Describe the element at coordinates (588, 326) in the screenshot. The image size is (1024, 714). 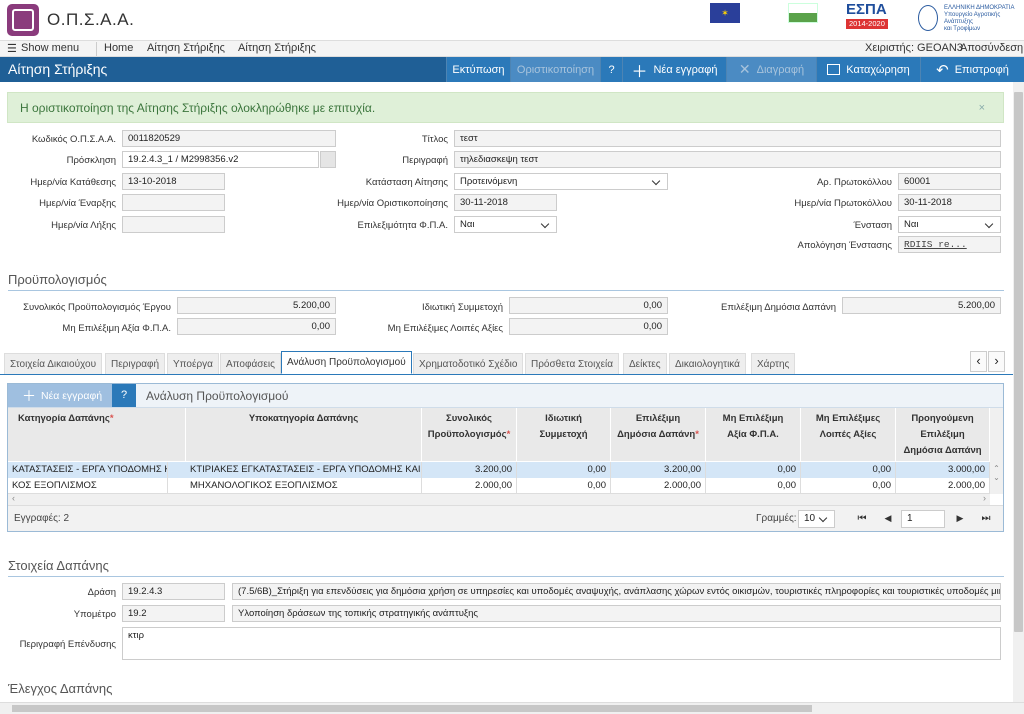
I see `non-eligible-other-field: 0,00` at that location.